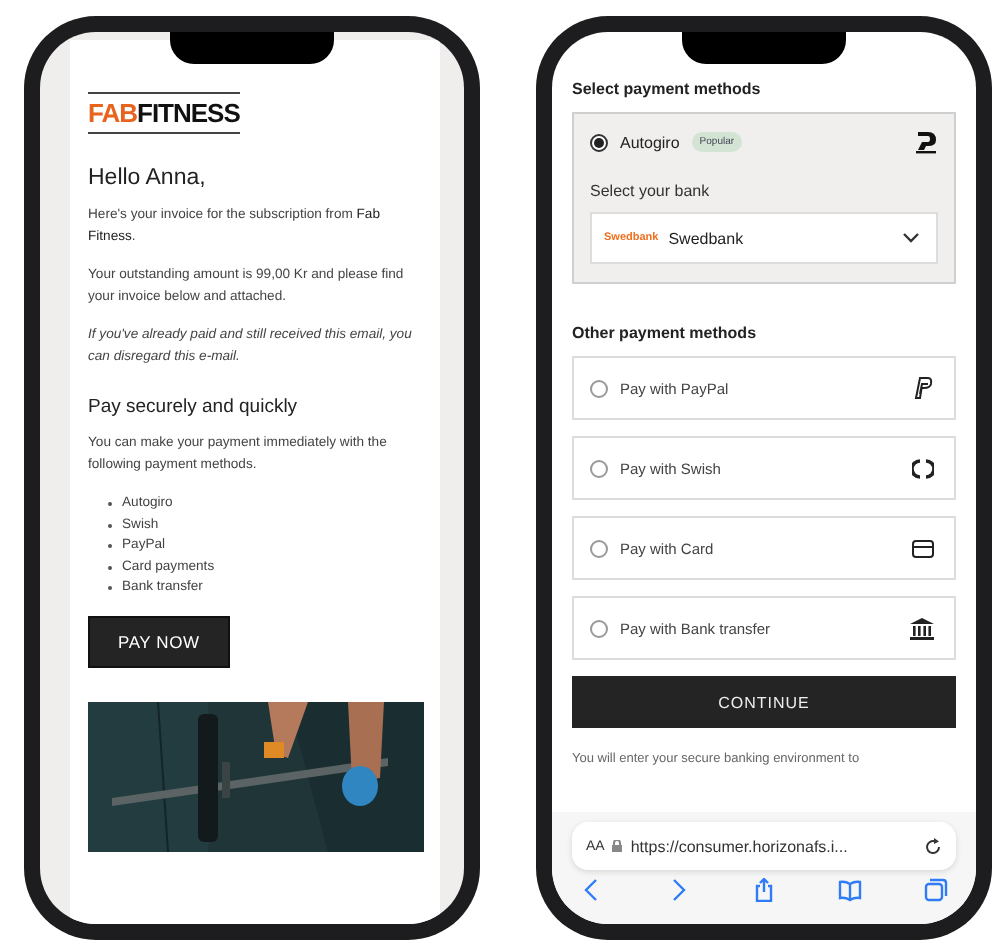 The height and width of the screenshot is (944, 996). Describe the element at coordinates (850, 890) in the screenshot. I see `bookmarks-icon` at that location.